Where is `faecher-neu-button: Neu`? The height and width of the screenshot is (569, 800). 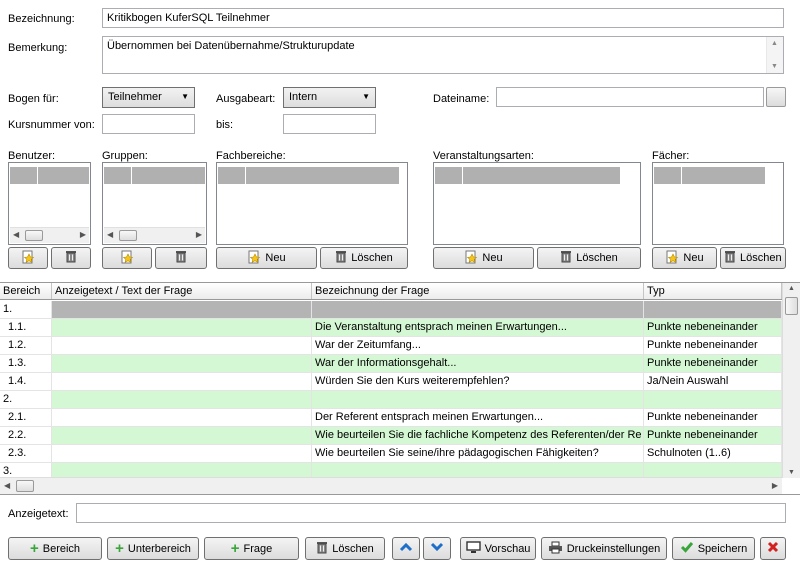 faecher-neu-button: Neu is located at coordinates (684, 258).